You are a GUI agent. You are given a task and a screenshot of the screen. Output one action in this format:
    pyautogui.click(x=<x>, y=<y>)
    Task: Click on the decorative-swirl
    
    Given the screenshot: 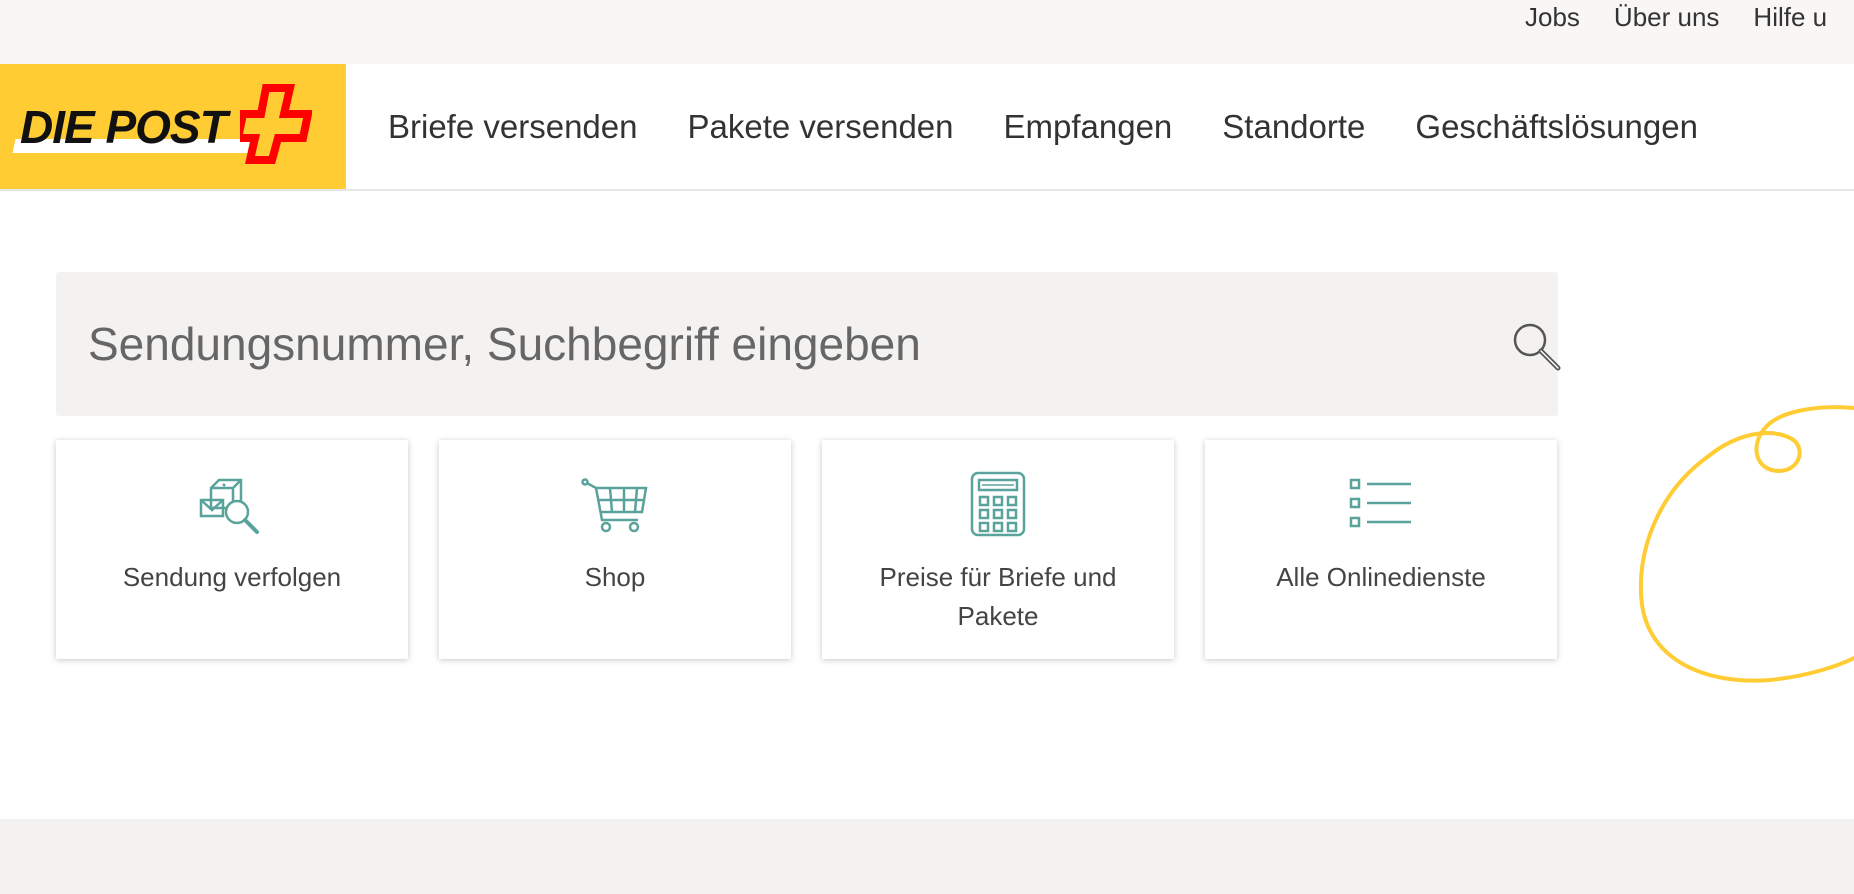 What is the action you would take?
    pyautogui.click(x=1746, y=544)
    